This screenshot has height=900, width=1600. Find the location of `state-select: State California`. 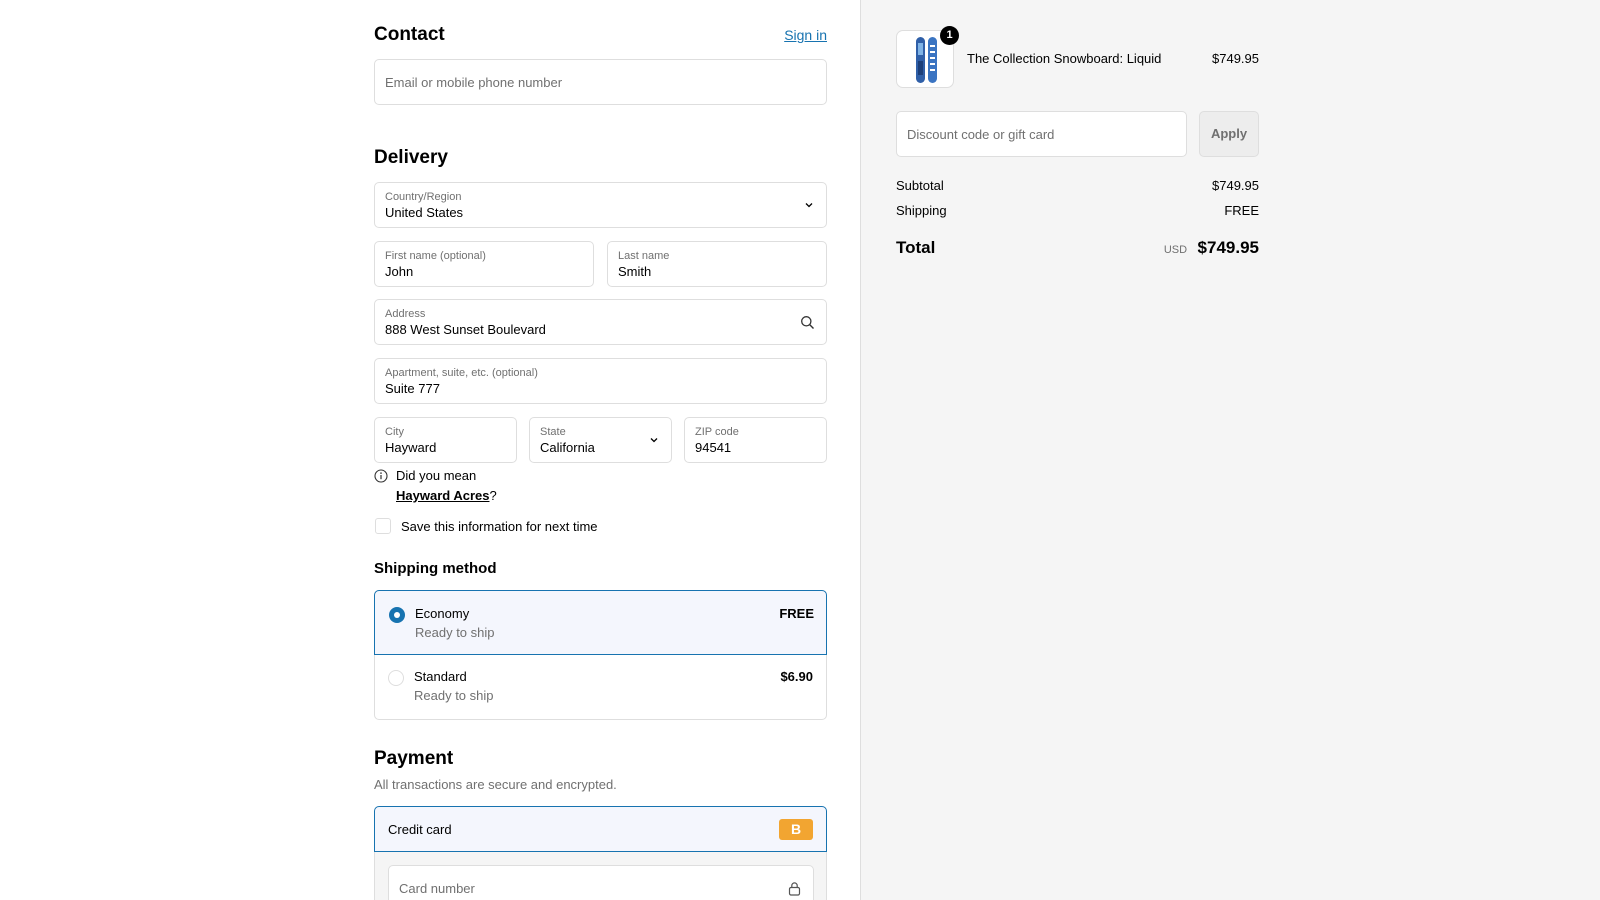

state-select: State California is located at coordinates (600, 440).